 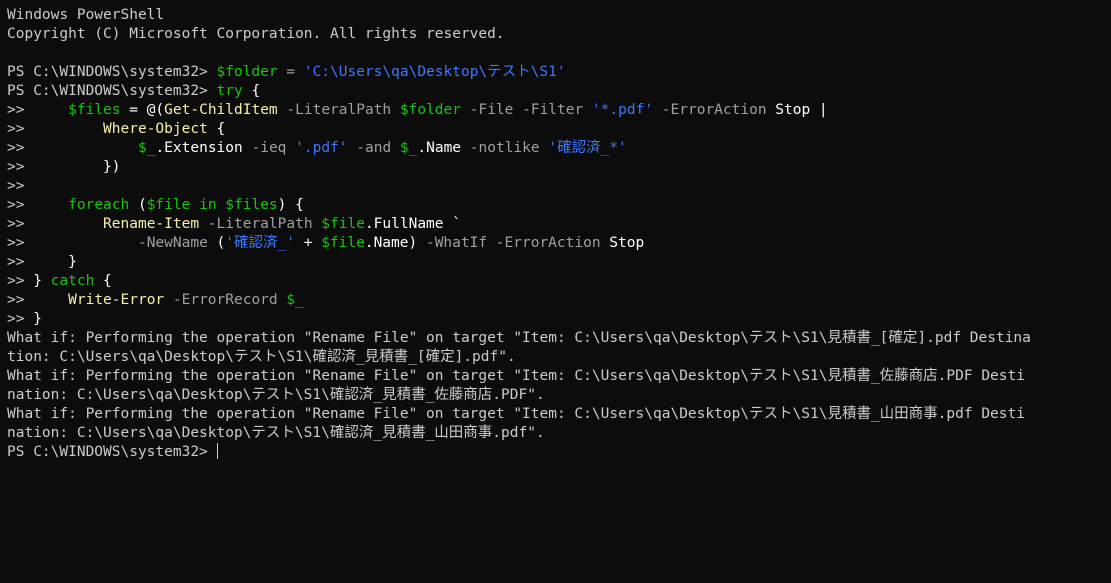 I want to click on keyword: catch, so click(x=72, y=281).